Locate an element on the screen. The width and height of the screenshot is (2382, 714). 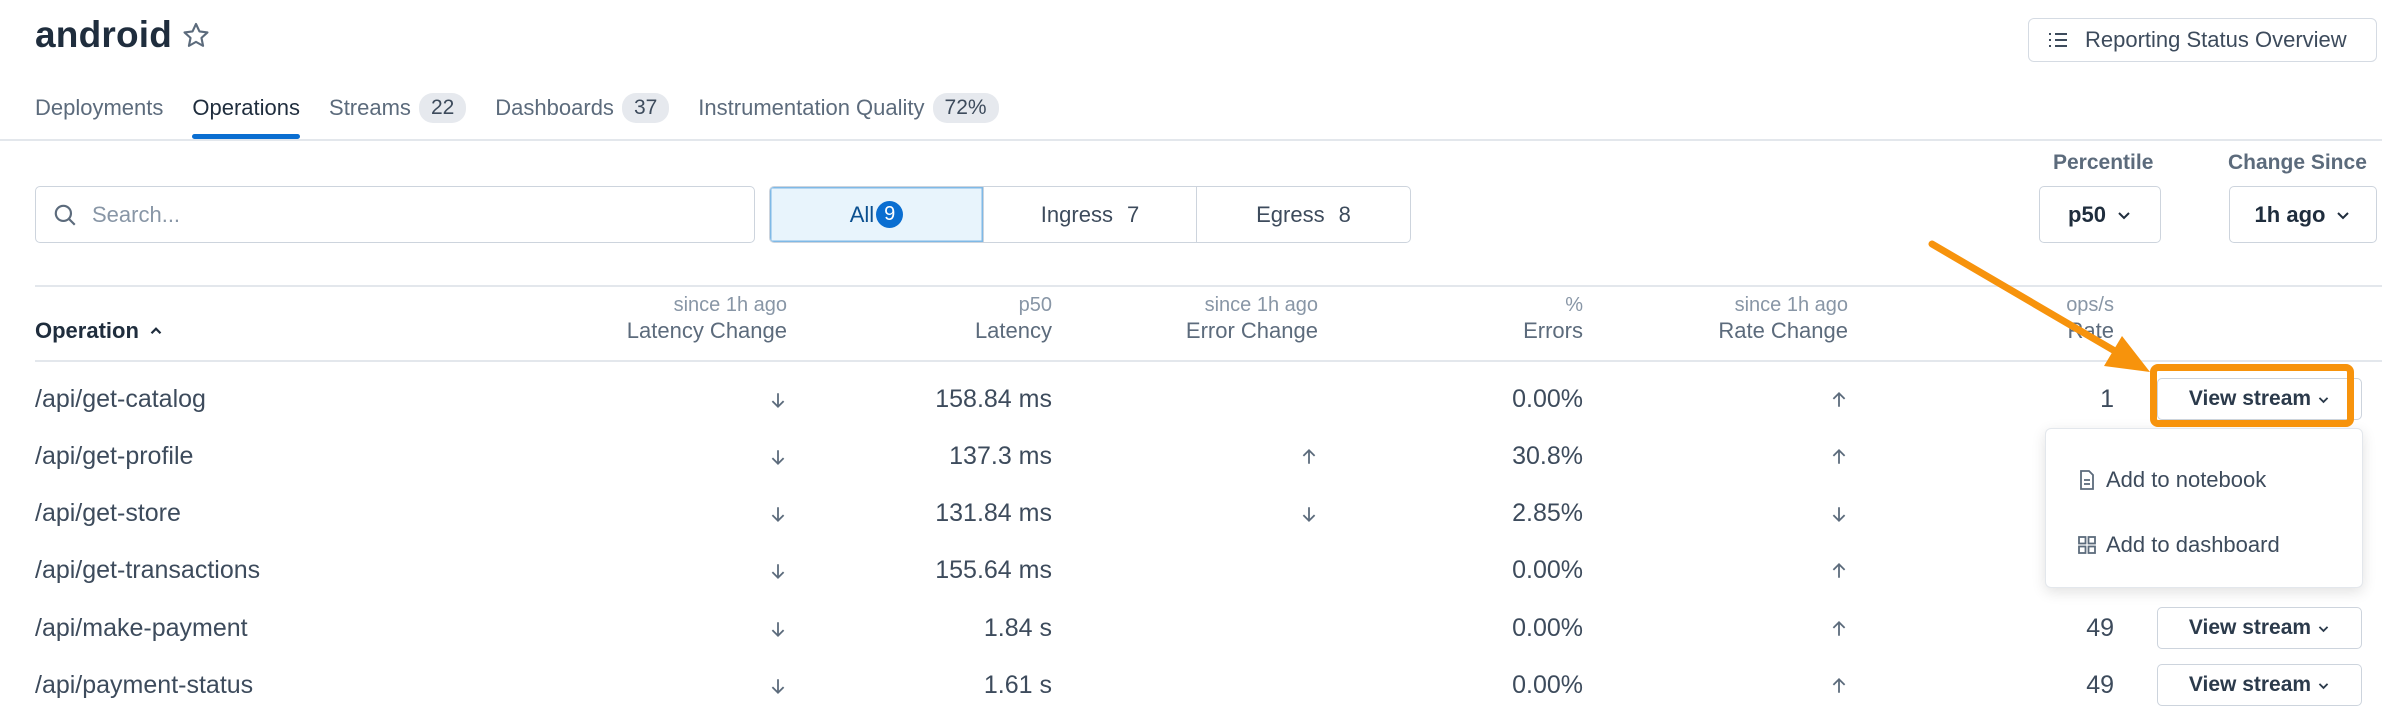
column-header-rate-change: Rate Change is located at coordinates (1783, 331).